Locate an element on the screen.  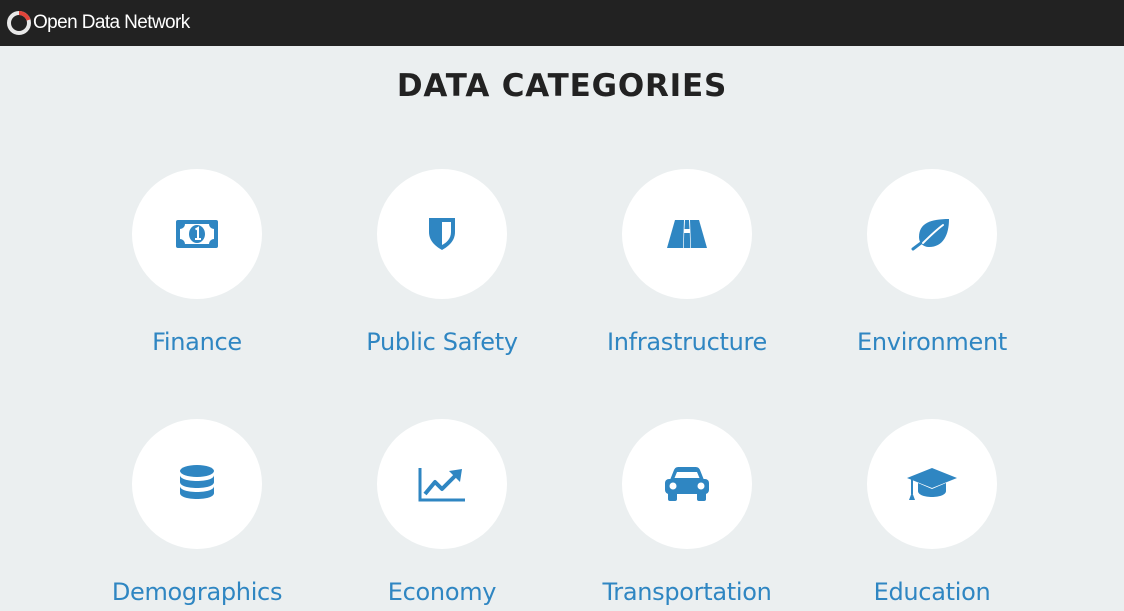
money-bill-icon is located at coordinates (197, 234).